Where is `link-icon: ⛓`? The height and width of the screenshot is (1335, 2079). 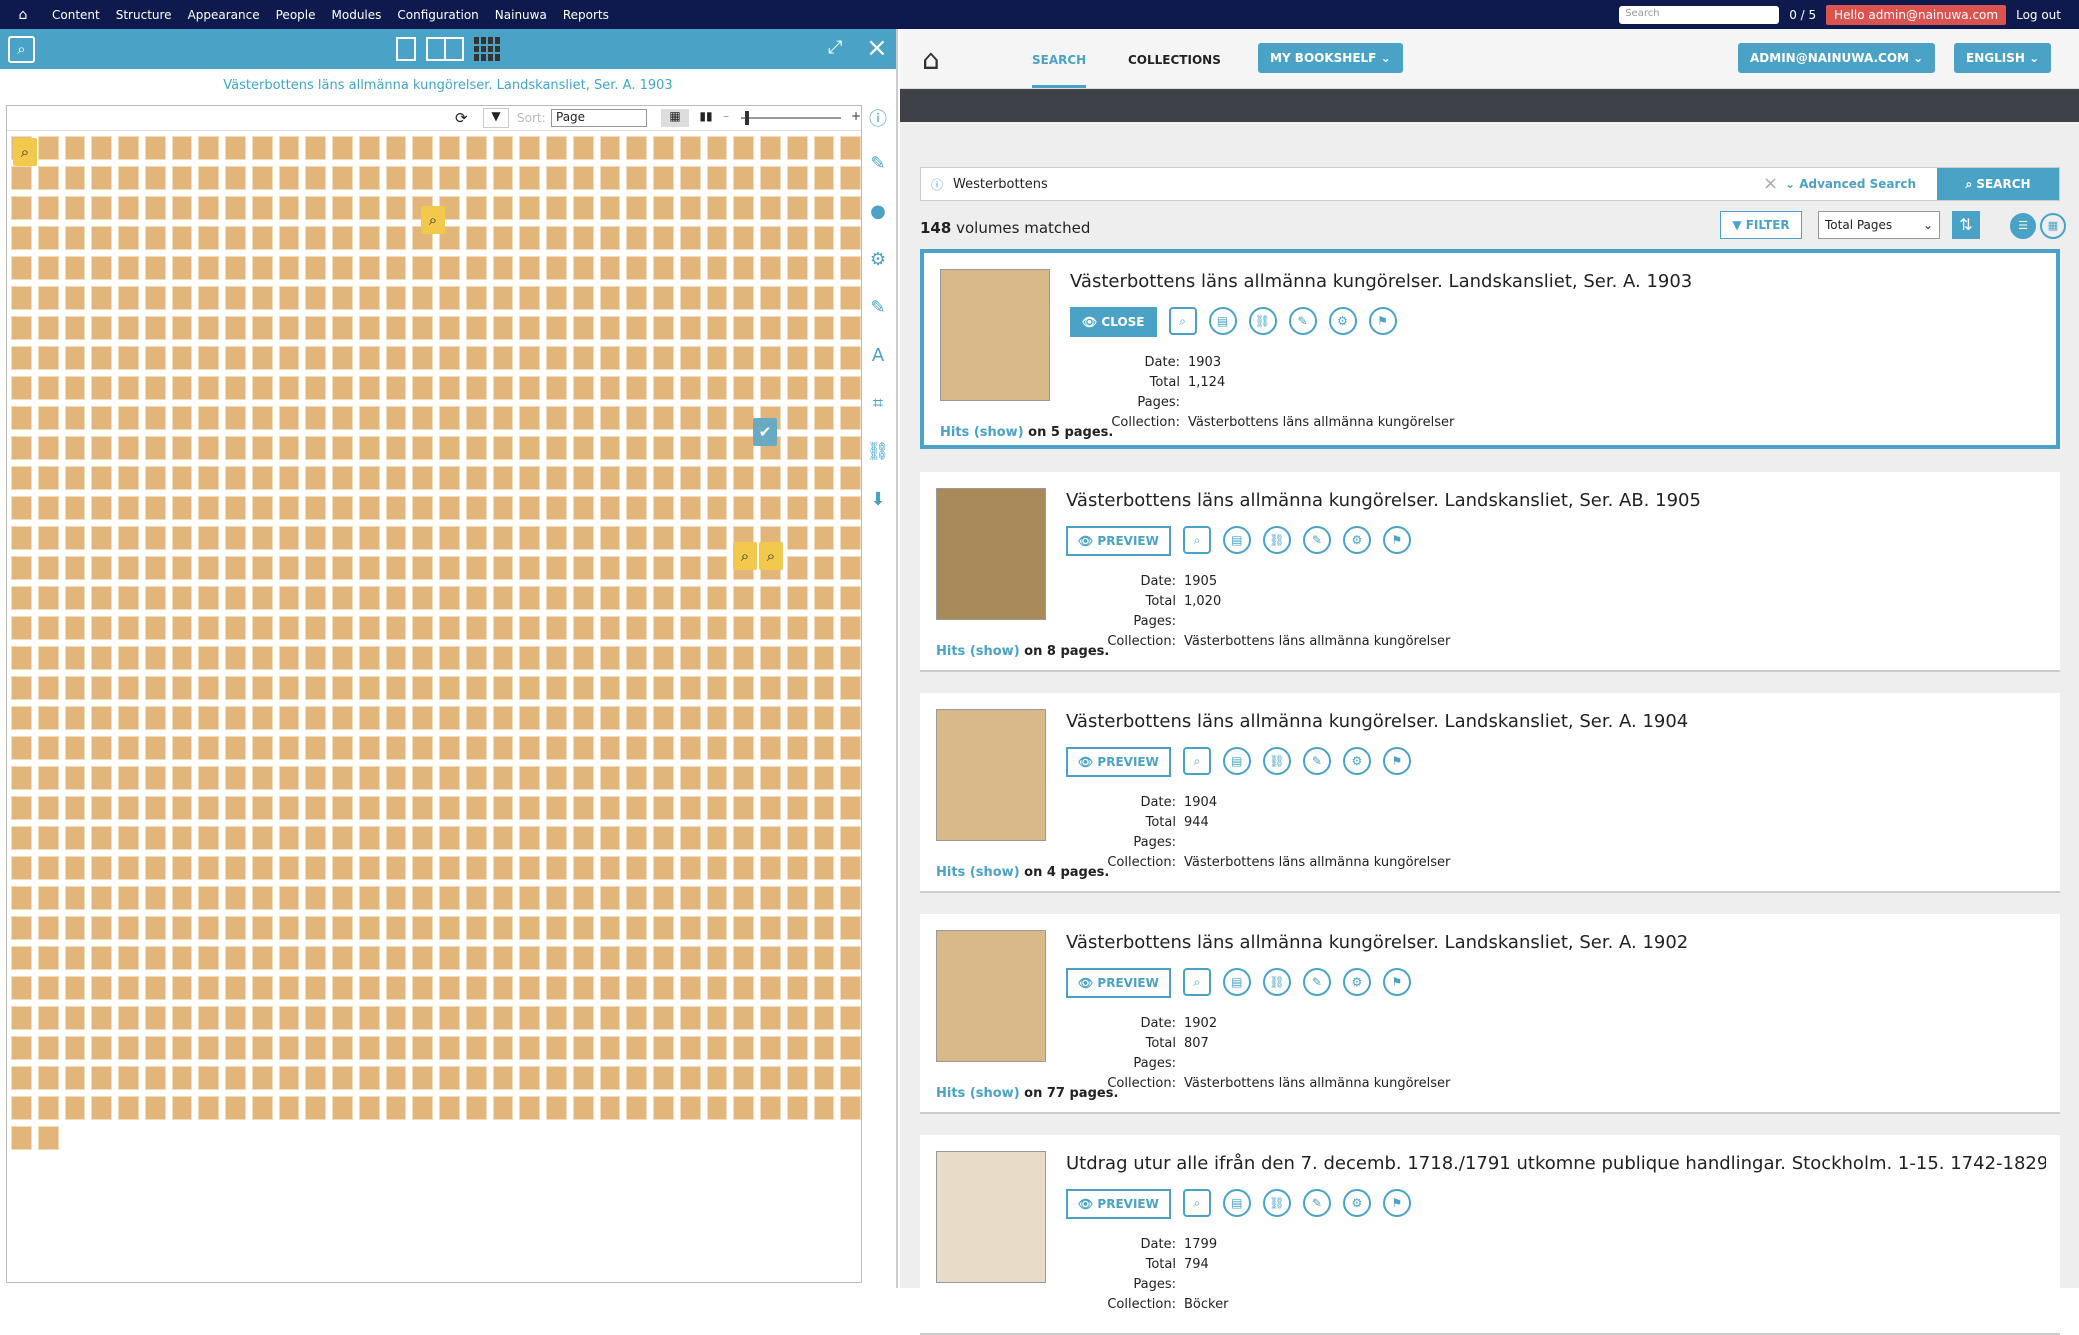
link-icon: ⛓ is located at coordinates (1276, 1203).